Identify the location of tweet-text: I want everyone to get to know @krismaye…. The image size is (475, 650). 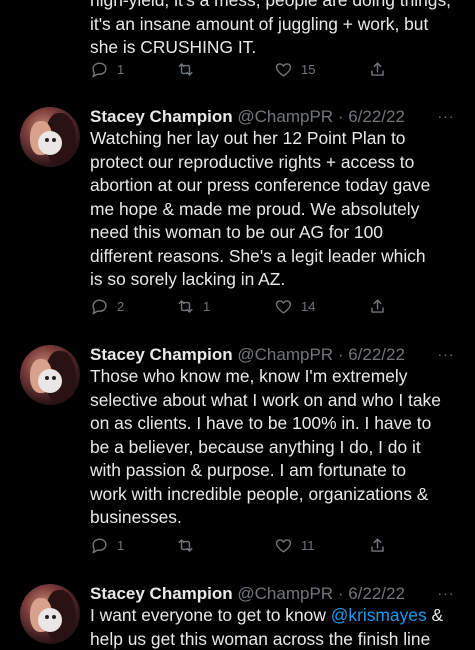
(276, 627).